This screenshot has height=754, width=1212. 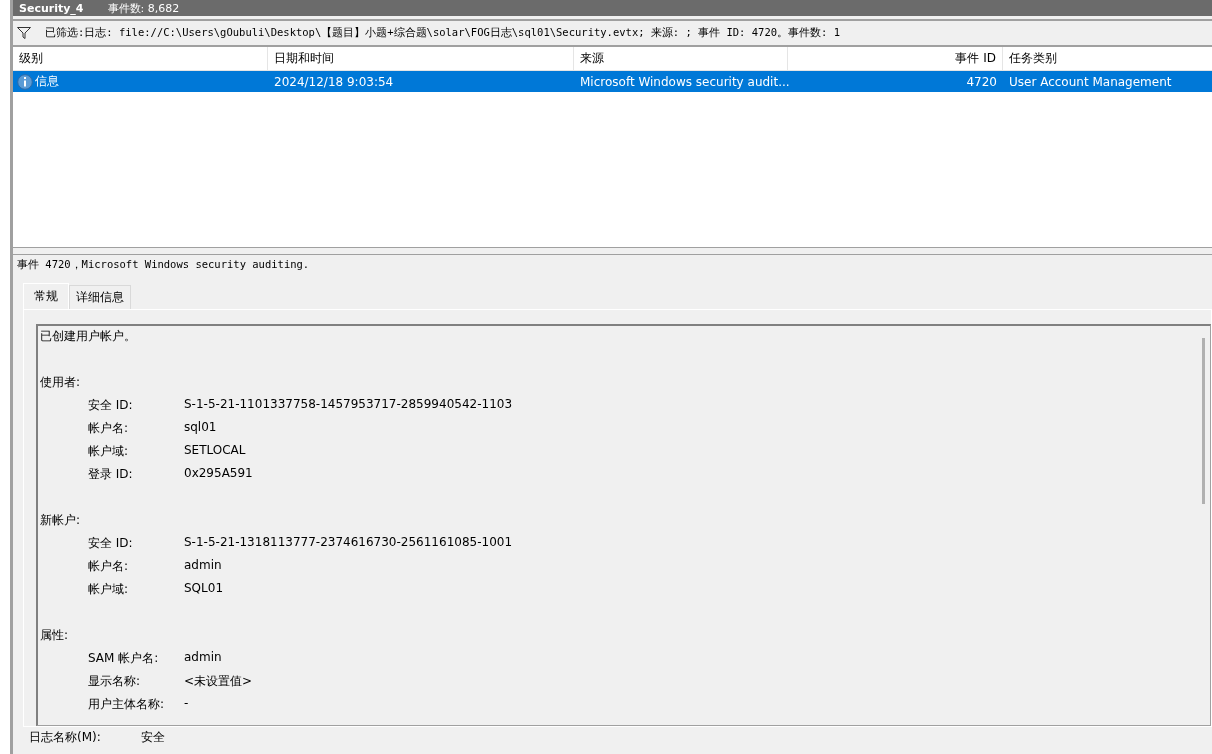 I want to click on table-cell: 信息, so click(x=47, y=81).